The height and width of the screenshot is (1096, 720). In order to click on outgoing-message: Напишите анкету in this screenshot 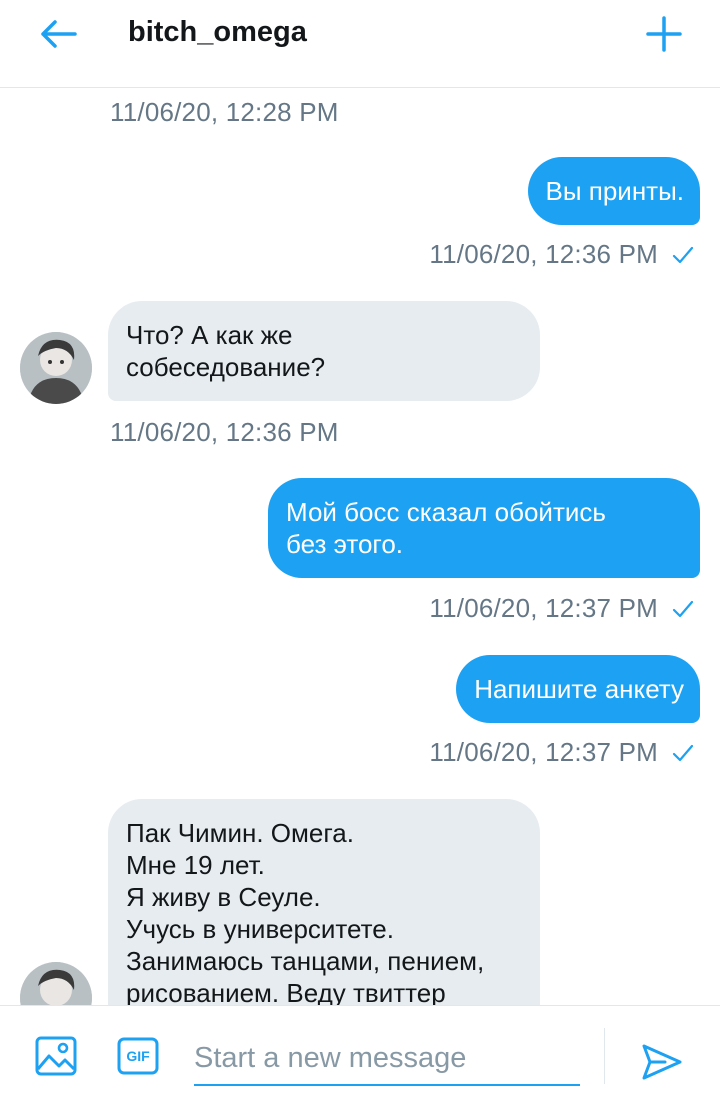, I will do `click(578, 689)`.